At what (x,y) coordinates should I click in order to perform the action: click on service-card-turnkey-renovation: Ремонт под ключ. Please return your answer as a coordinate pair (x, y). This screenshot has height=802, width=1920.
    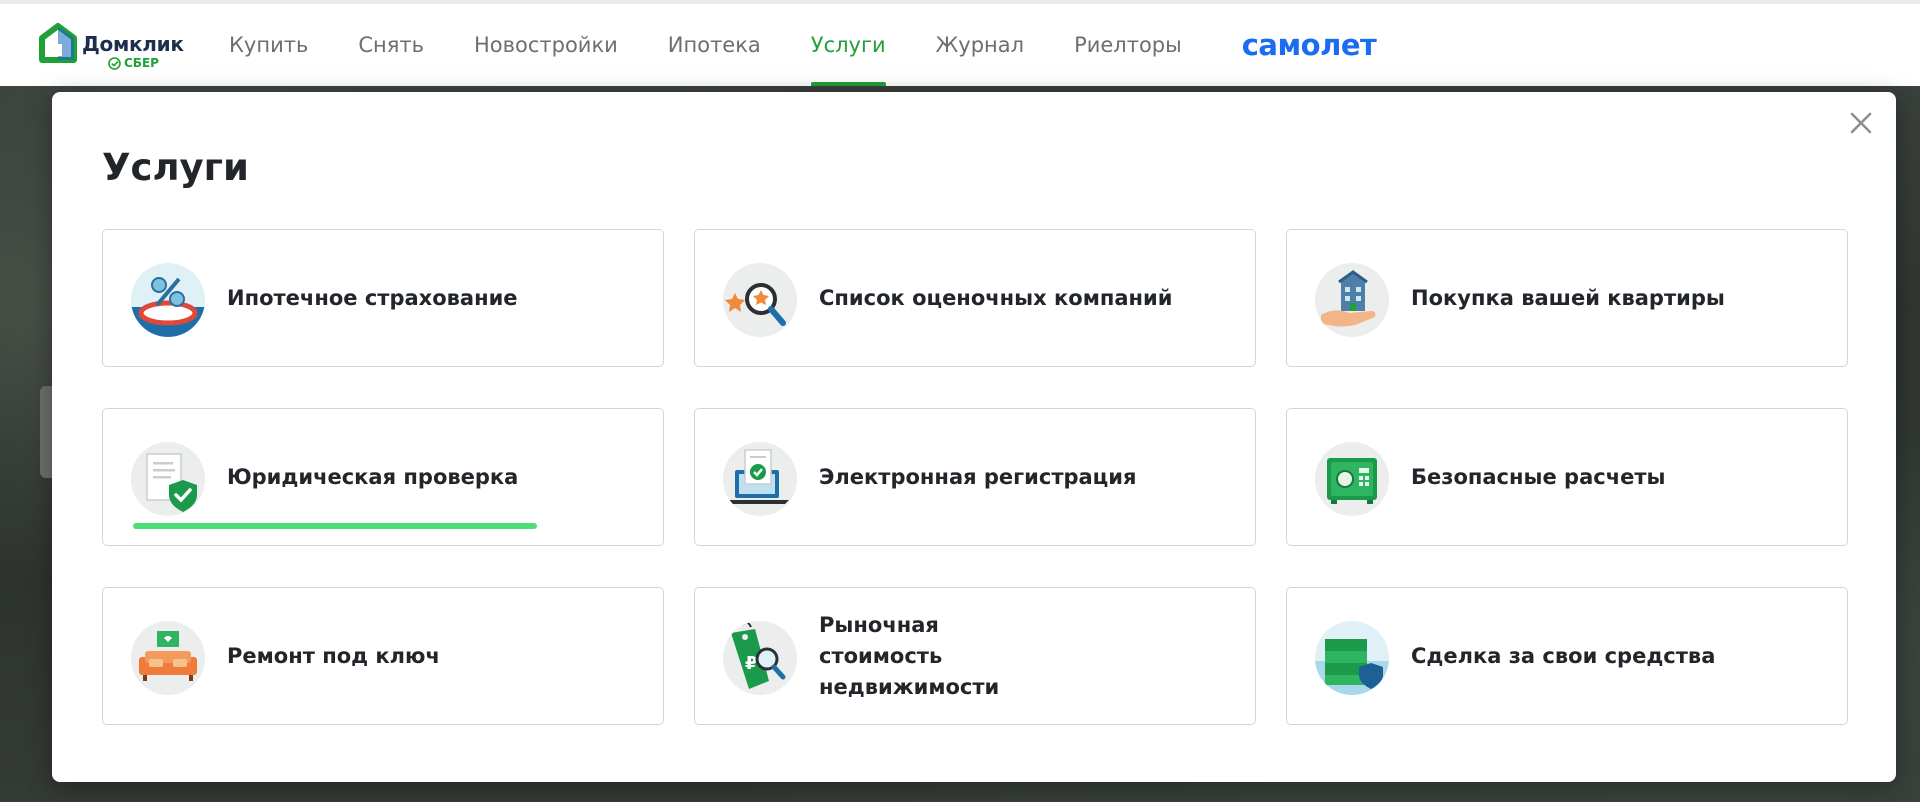
    Looking at the image, I should click on (383, 656).